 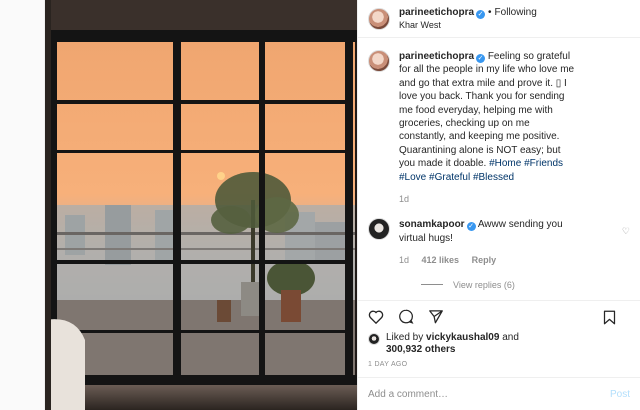 I want to click on comment-like-heart-icon: ♡, so click(x=626, y=231).